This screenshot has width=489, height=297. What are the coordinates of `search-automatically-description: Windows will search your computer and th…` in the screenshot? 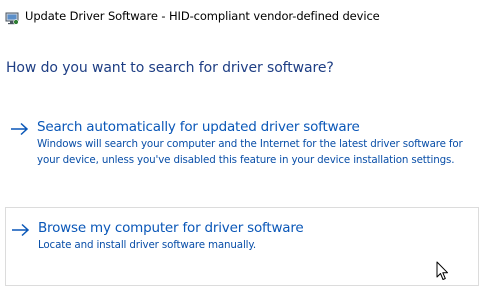 It's located at (250, 152).